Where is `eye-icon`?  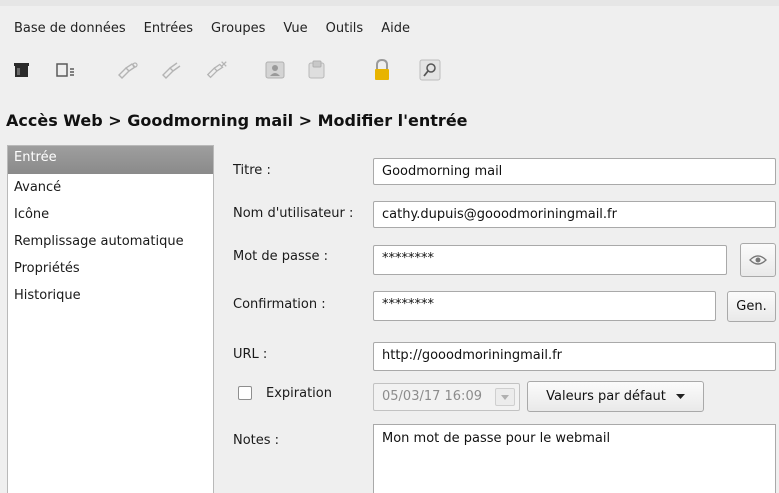 eye-icon is located at coordinates (758, 260).